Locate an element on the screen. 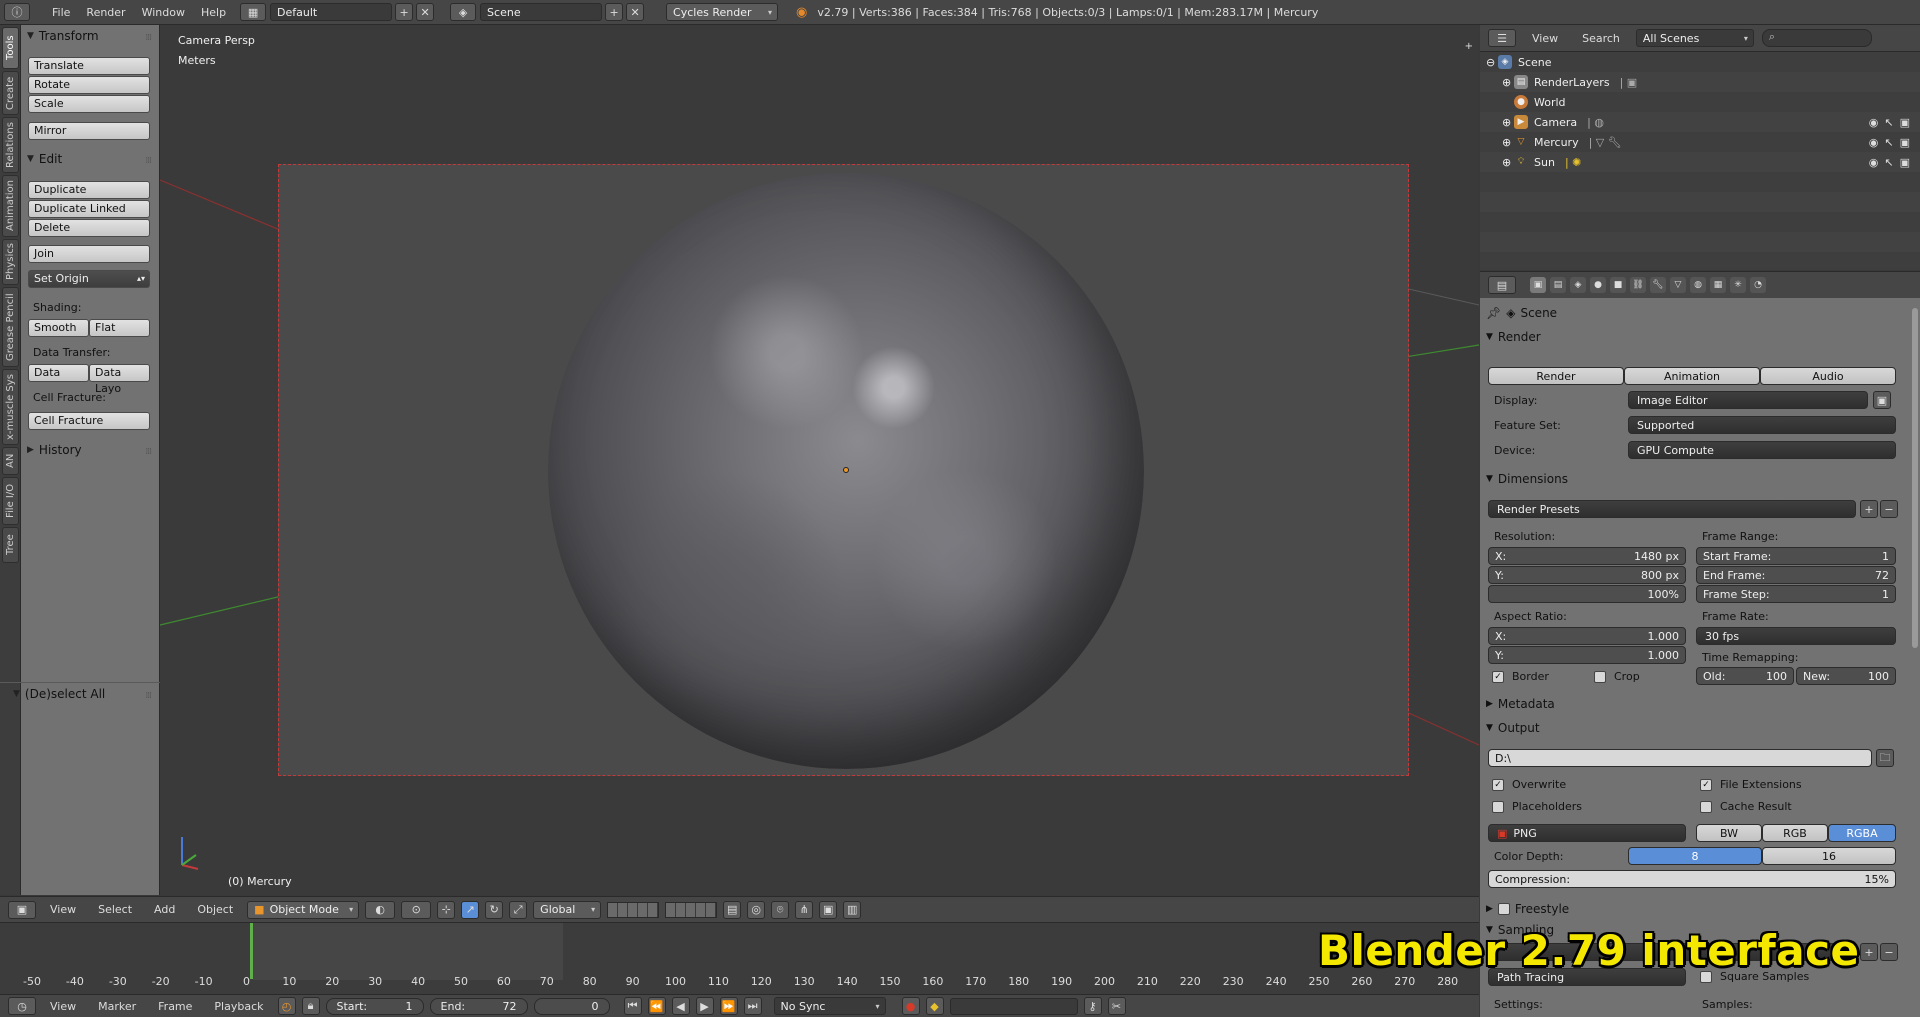  render-presets-dropdown: Render Presets is located at coordinates (1672, 509).